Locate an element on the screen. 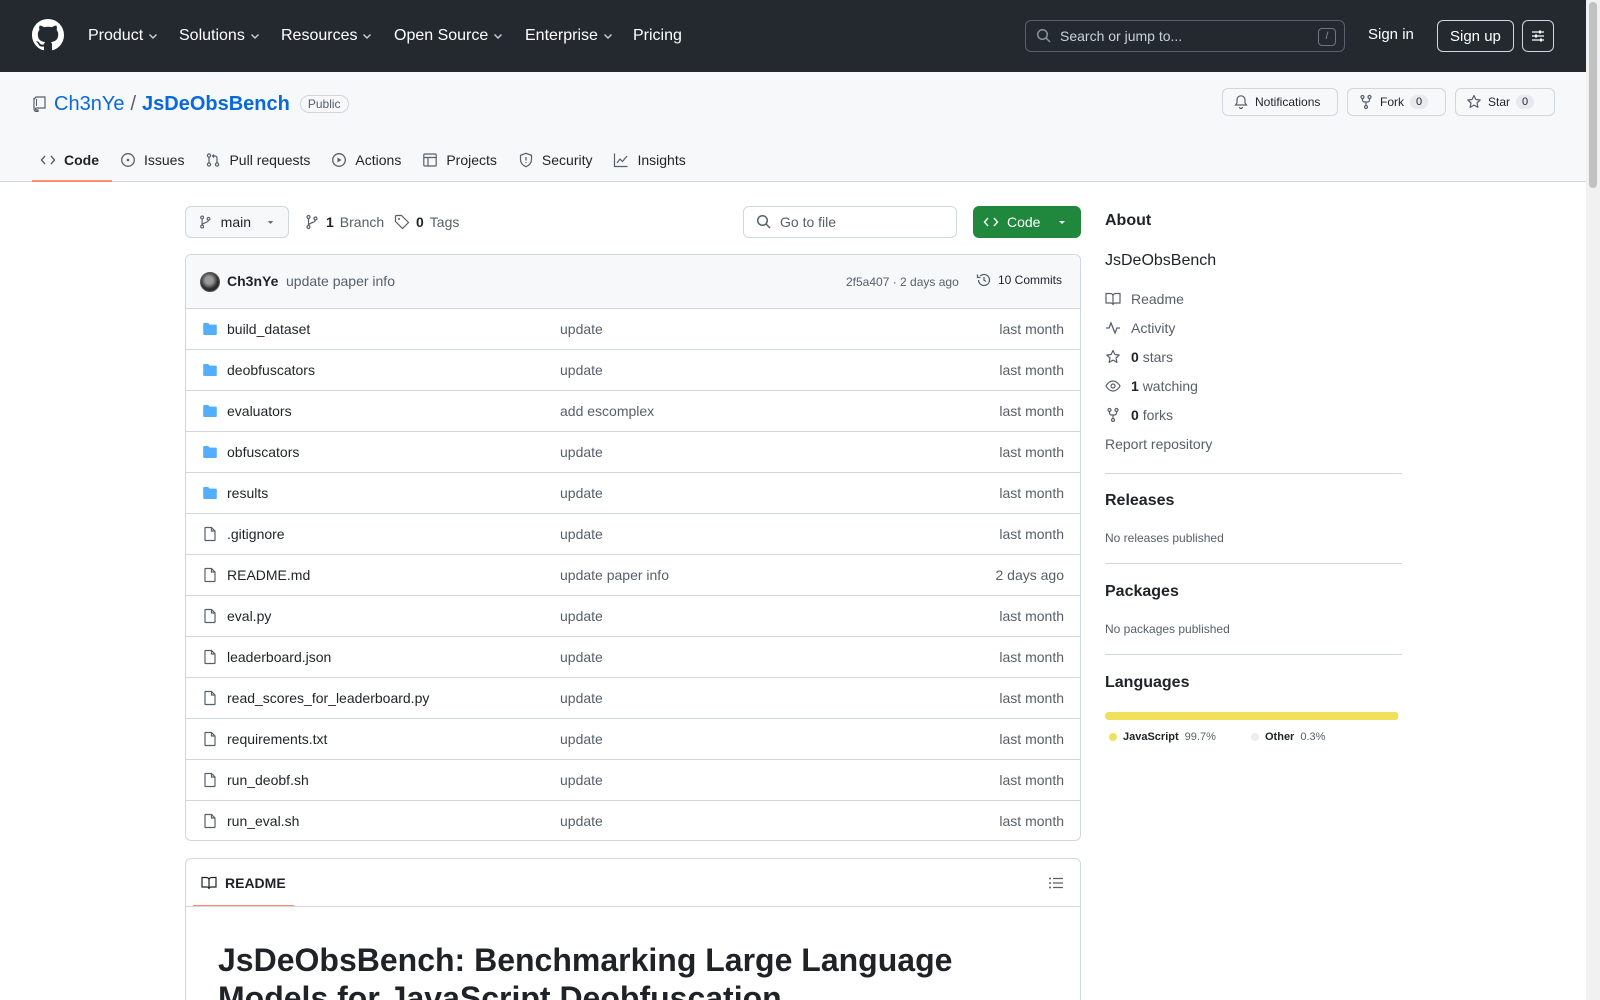  table-row: run_eval.sh update last month is located at coordinates (633, 820).